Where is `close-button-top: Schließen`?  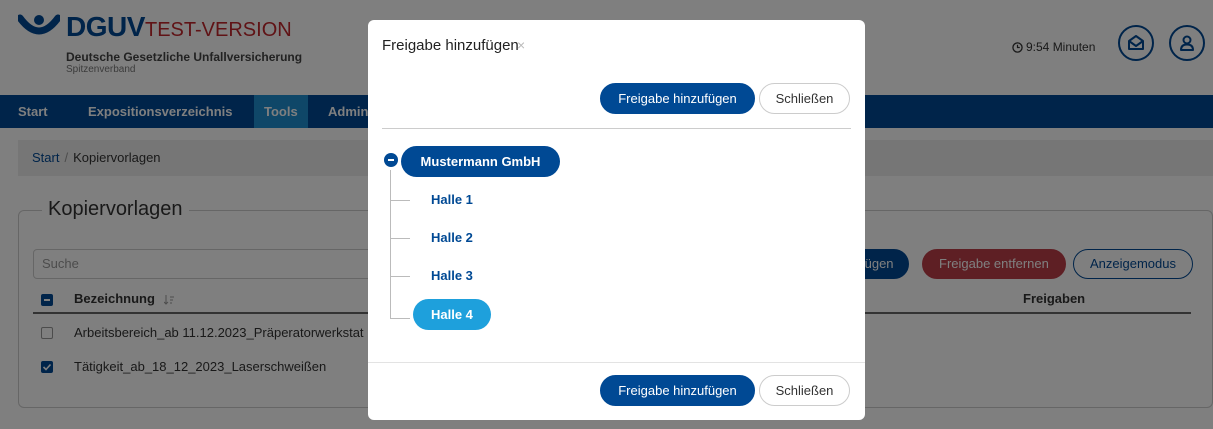
close-button-top: Schließen is located at coordinates (804, 98).